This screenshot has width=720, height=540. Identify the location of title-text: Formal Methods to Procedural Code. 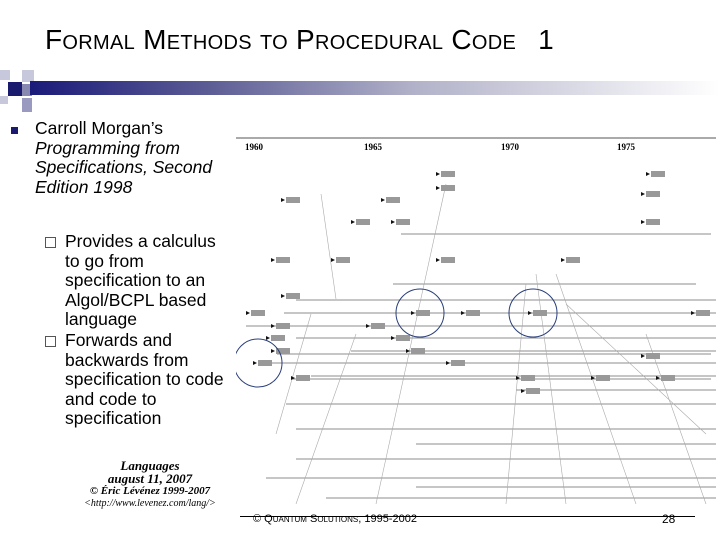
(281, 39).